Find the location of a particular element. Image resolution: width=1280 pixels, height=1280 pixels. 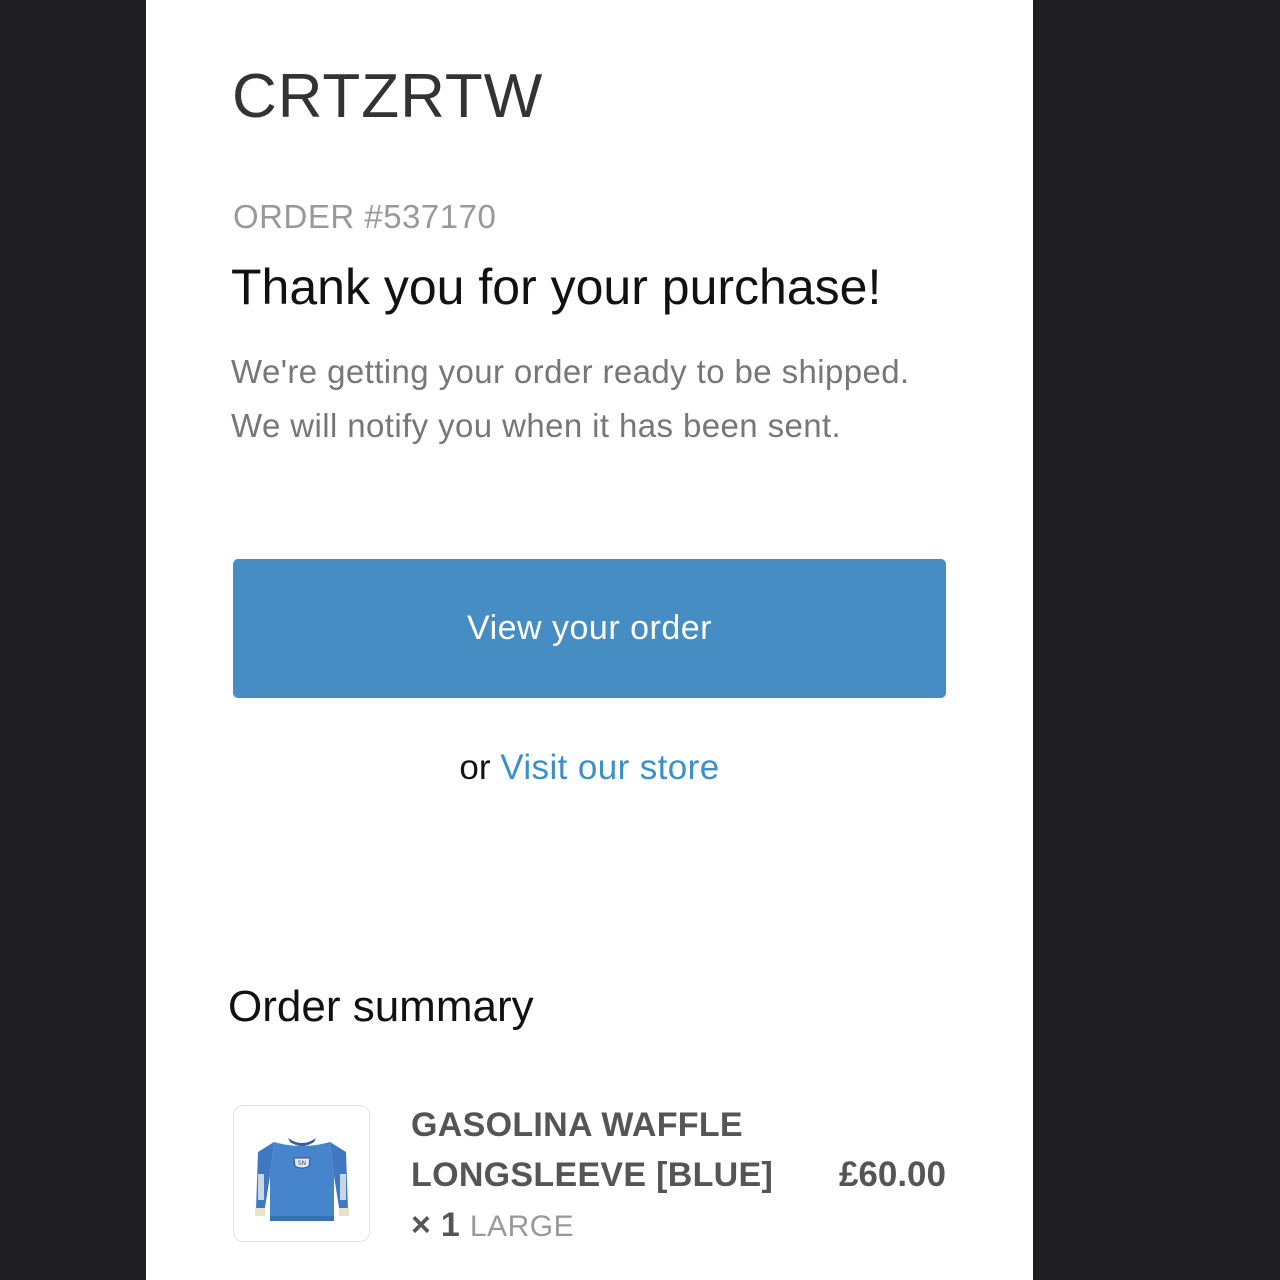

product-thumbnail: SN is located at coordinates (301, 1173).